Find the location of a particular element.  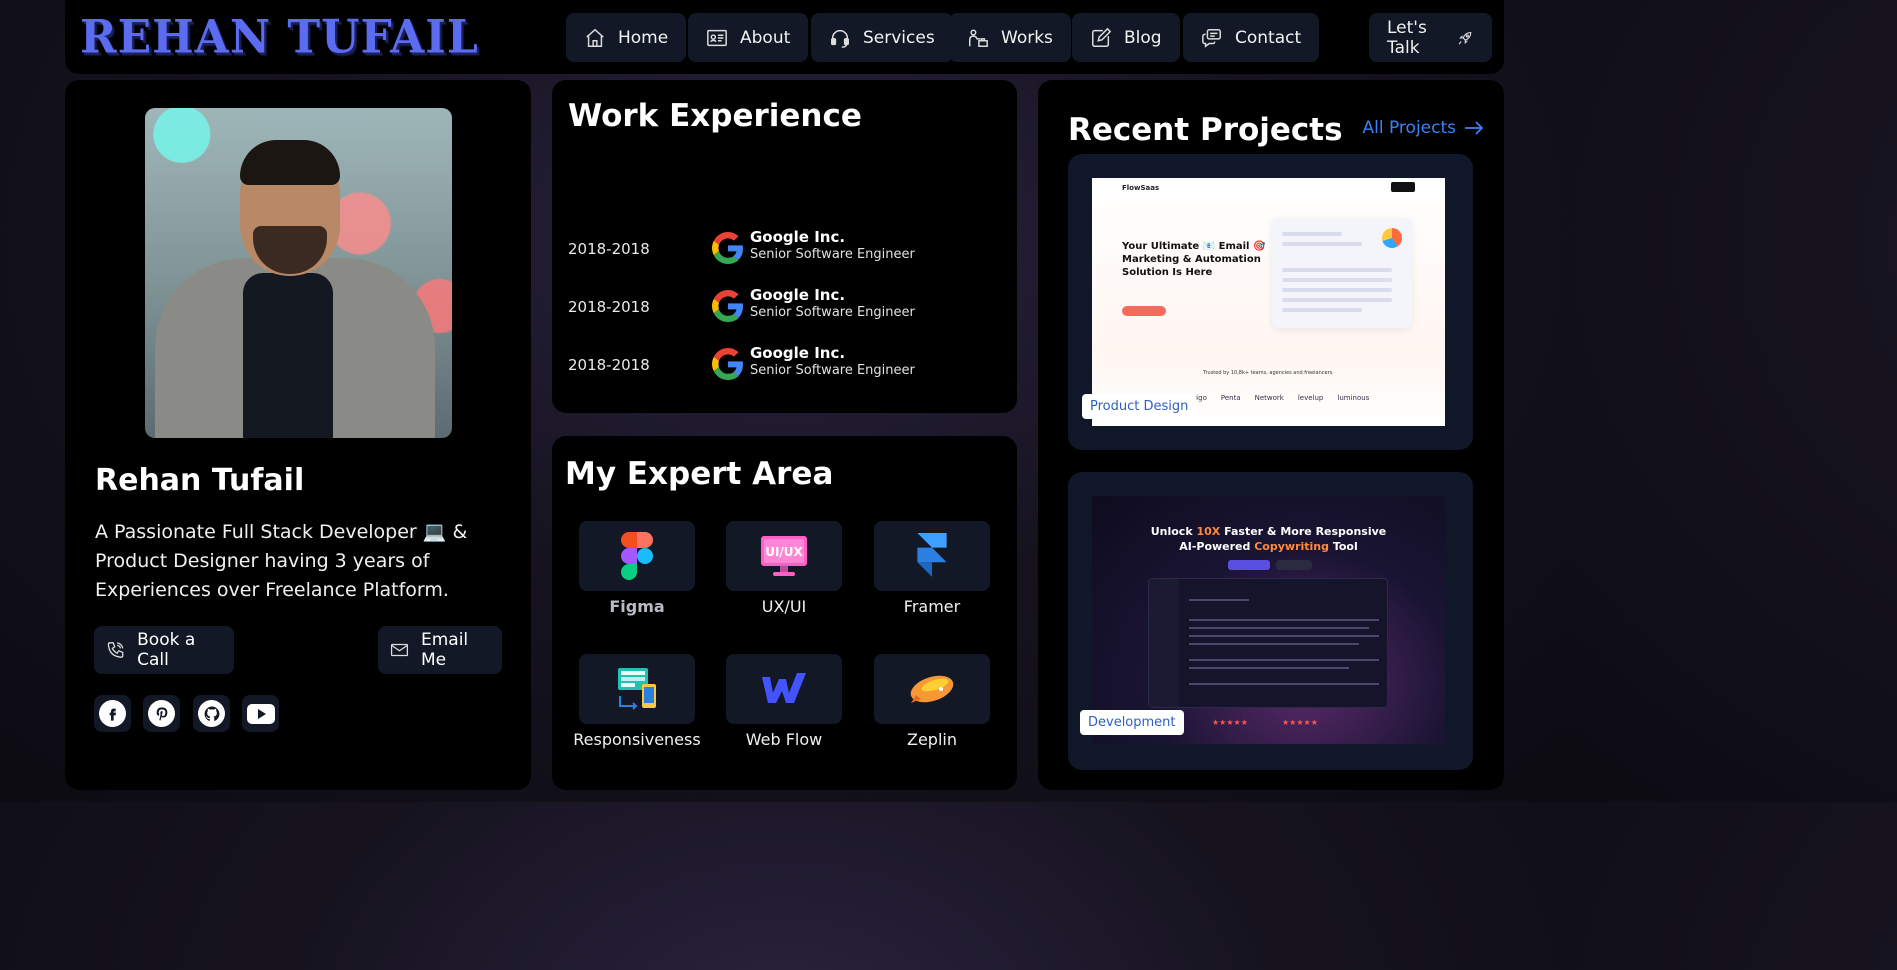

pinterest-icon-bg is located at coordinates (161, 713).